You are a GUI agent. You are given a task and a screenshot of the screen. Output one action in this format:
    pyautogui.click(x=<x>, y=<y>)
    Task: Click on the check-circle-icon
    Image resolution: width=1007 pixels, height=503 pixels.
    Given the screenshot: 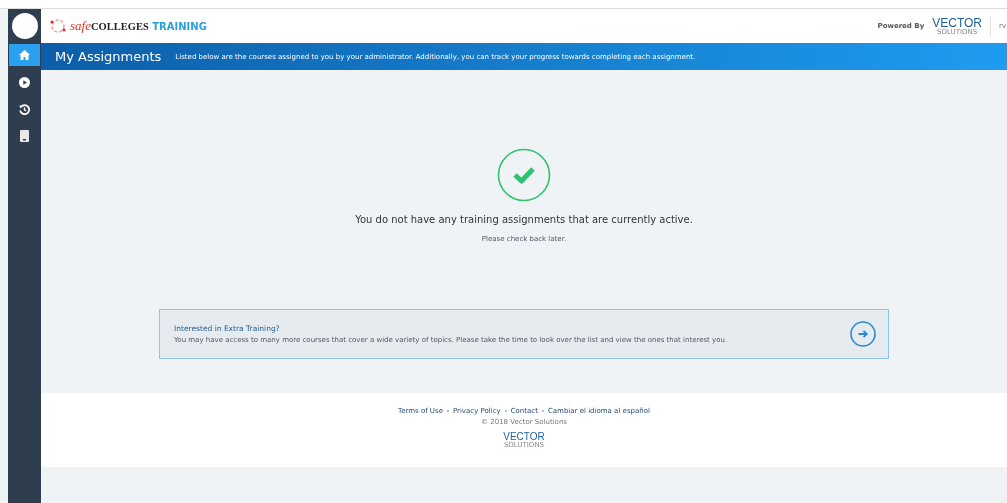 What is the action you would take?
    pyautogui.click(x=524, y=175)
    